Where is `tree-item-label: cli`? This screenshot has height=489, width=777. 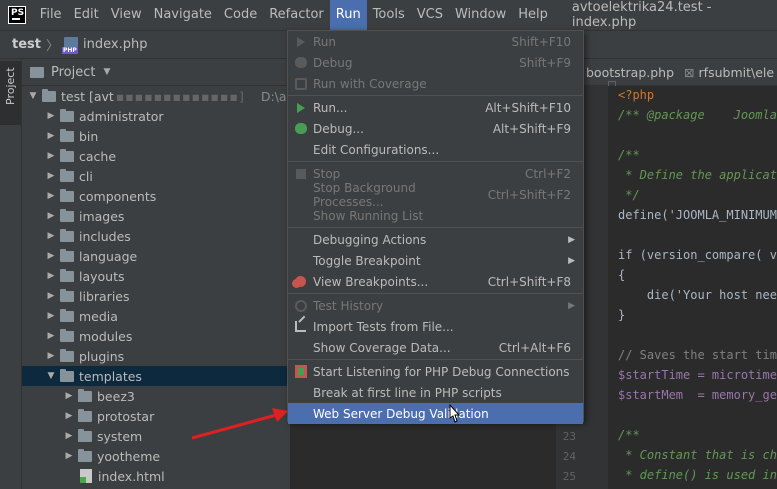 tree-item-label: cli is located at coordinates (86, 176).